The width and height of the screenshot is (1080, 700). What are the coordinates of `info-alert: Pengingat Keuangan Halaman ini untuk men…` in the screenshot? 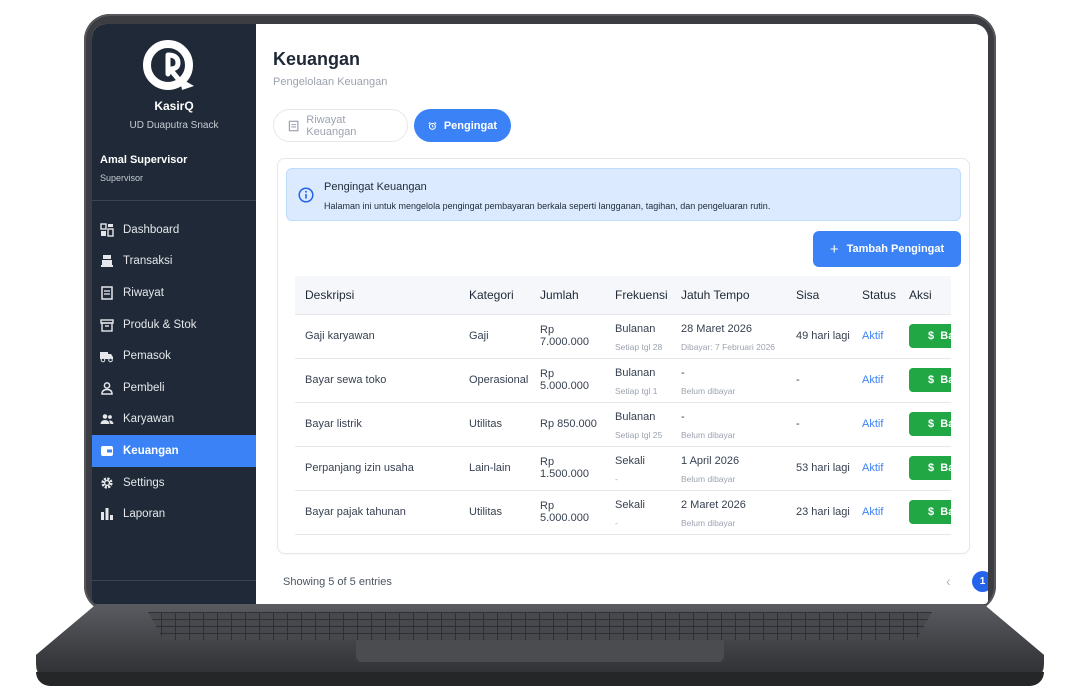 It's located at (623, 194).